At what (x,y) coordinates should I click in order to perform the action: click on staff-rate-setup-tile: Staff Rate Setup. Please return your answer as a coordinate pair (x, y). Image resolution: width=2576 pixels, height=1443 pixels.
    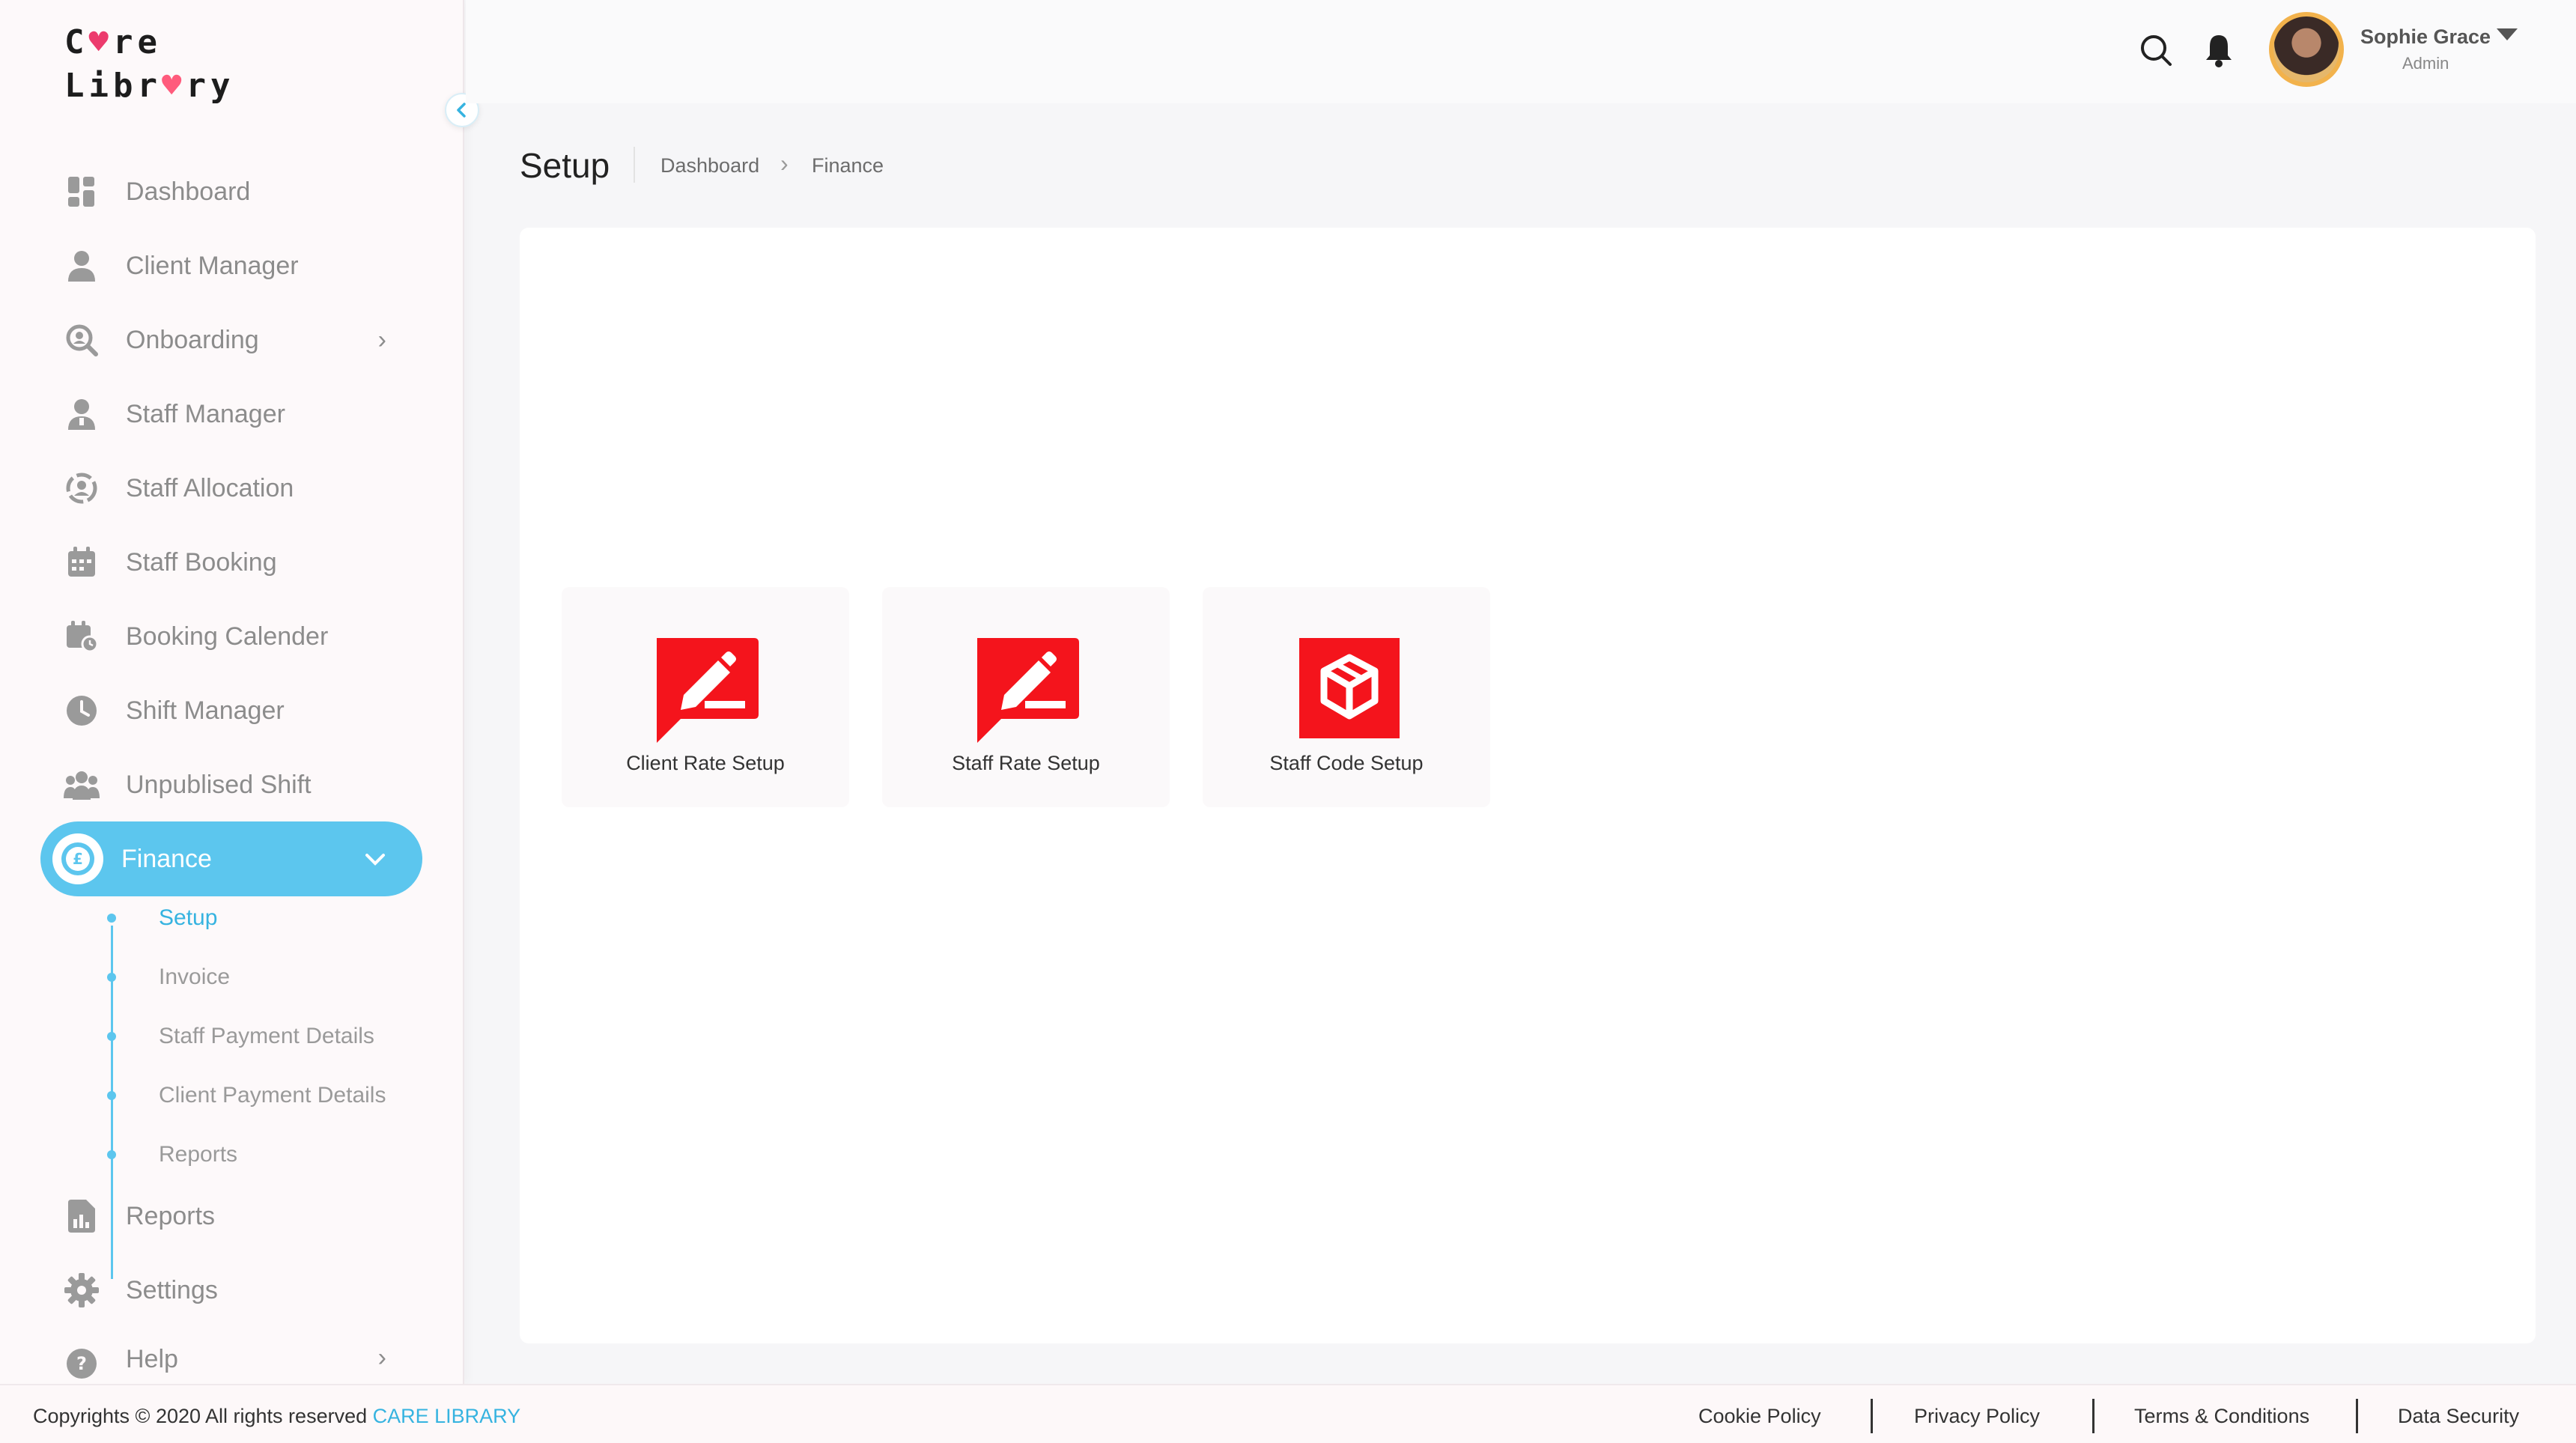
    Looking at the image, I should click on (1026, 697).